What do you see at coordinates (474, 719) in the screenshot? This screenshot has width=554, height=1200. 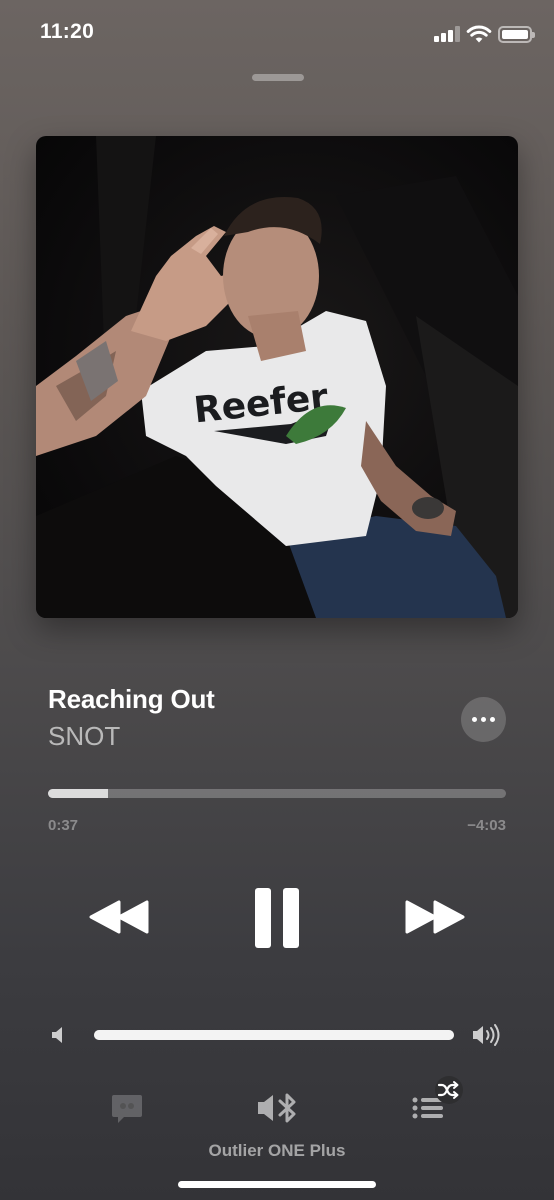 I see `ellipsis-icon` at bounding box center [474, 719].